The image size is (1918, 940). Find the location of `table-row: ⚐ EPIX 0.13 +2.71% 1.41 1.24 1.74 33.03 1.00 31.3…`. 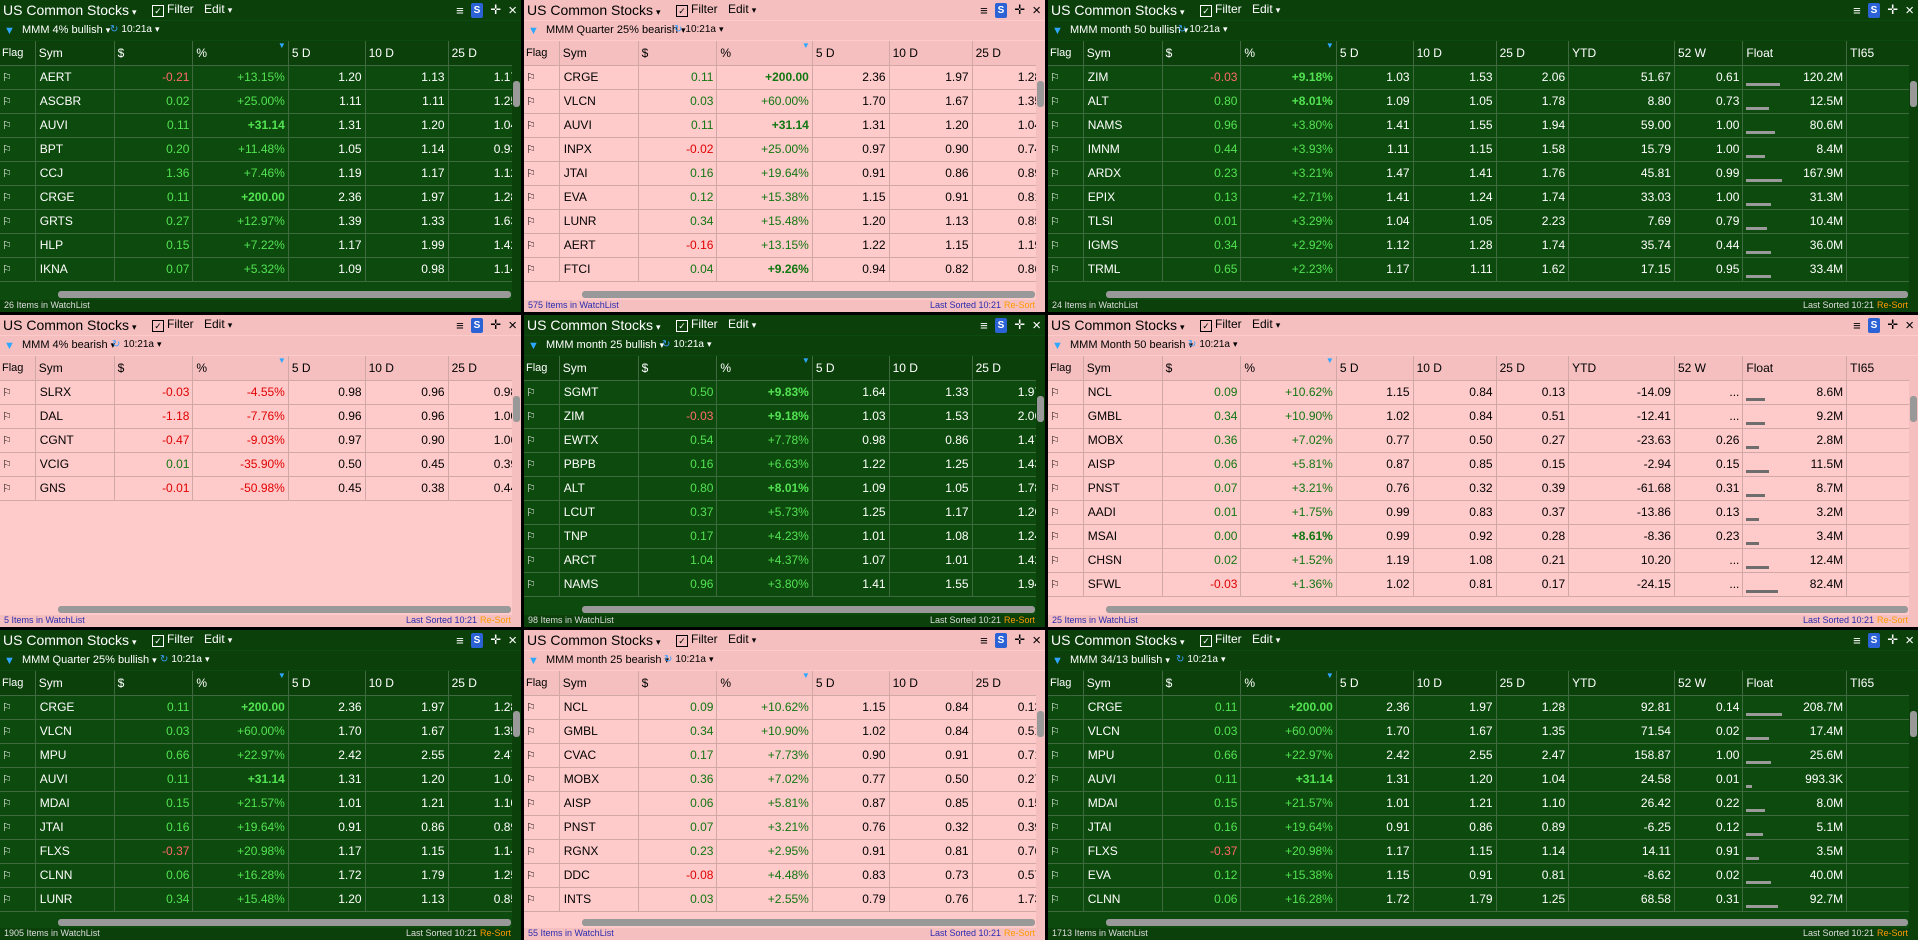

table-row: ⚐ EPIX 0.13 +2.71% 1.41 1.24 1.74 33.03 1.00 31.3… is located at coordinates (1483, 197).